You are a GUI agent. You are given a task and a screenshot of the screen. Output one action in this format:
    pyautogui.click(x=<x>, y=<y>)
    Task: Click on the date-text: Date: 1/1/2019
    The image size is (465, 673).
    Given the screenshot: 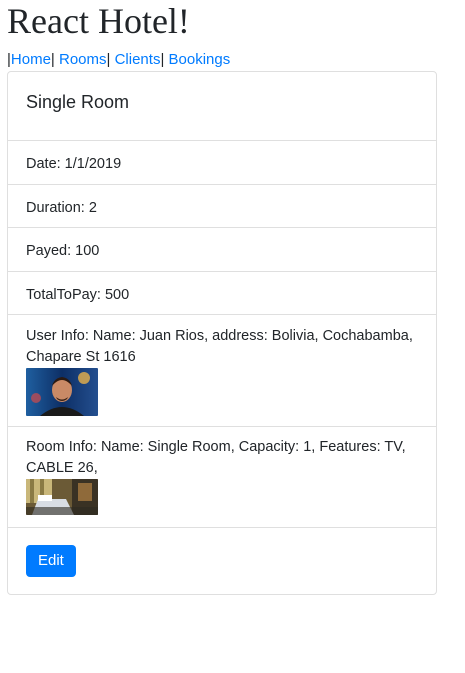 What is the action you would take?
    pyautogui.click(x=74, y=164)
    